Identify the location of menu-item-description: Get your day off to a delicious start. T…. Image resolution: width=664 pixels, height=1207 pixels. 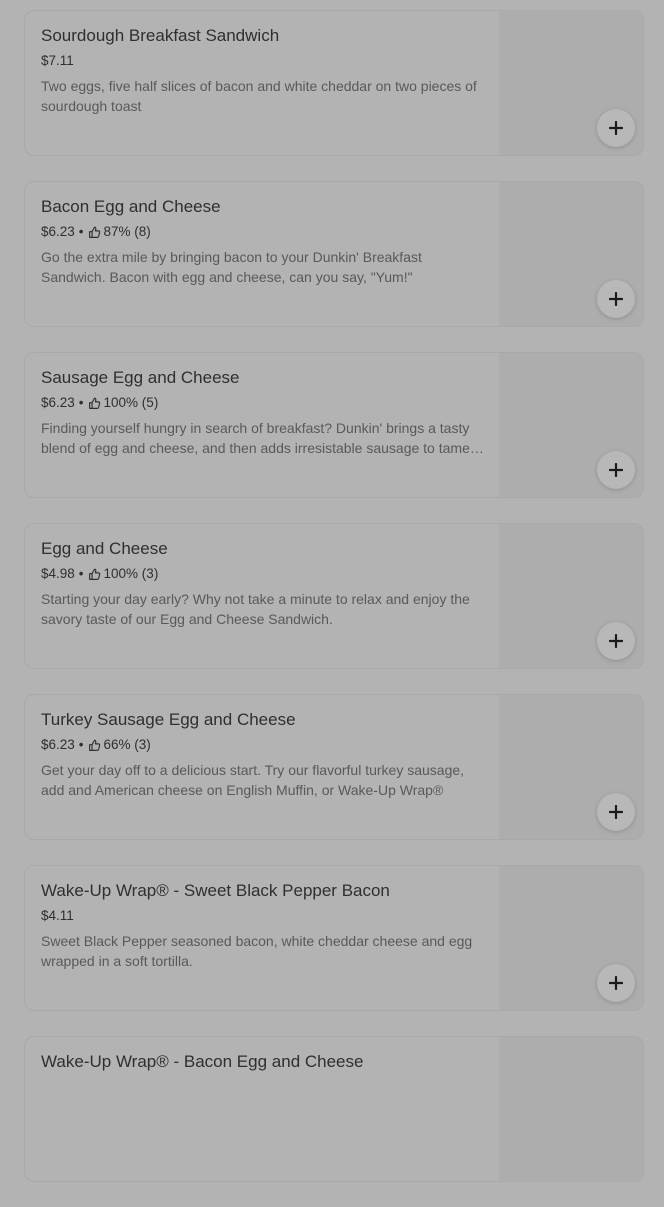
(253, 780).